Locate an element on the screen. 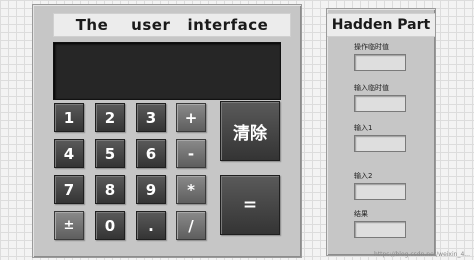 The image size is (474, 260). input-temp-field is located at coordinates (380, 103).